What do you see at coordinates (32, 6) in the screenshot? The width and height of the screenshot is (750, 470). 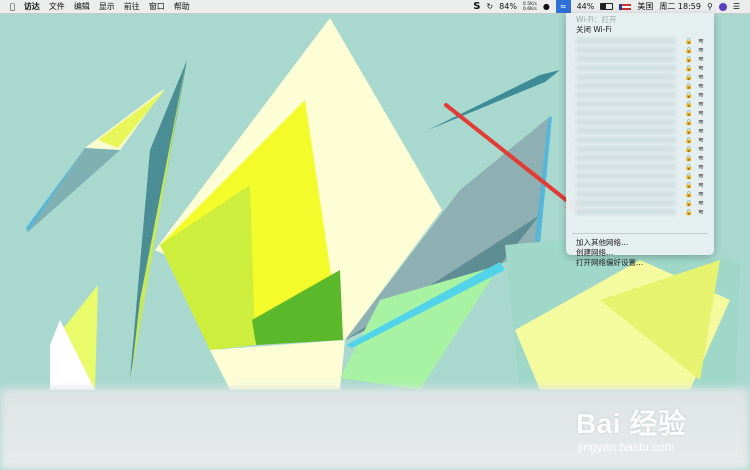 I see `app-name-menu: 访达` at bounding box center [32, 6].